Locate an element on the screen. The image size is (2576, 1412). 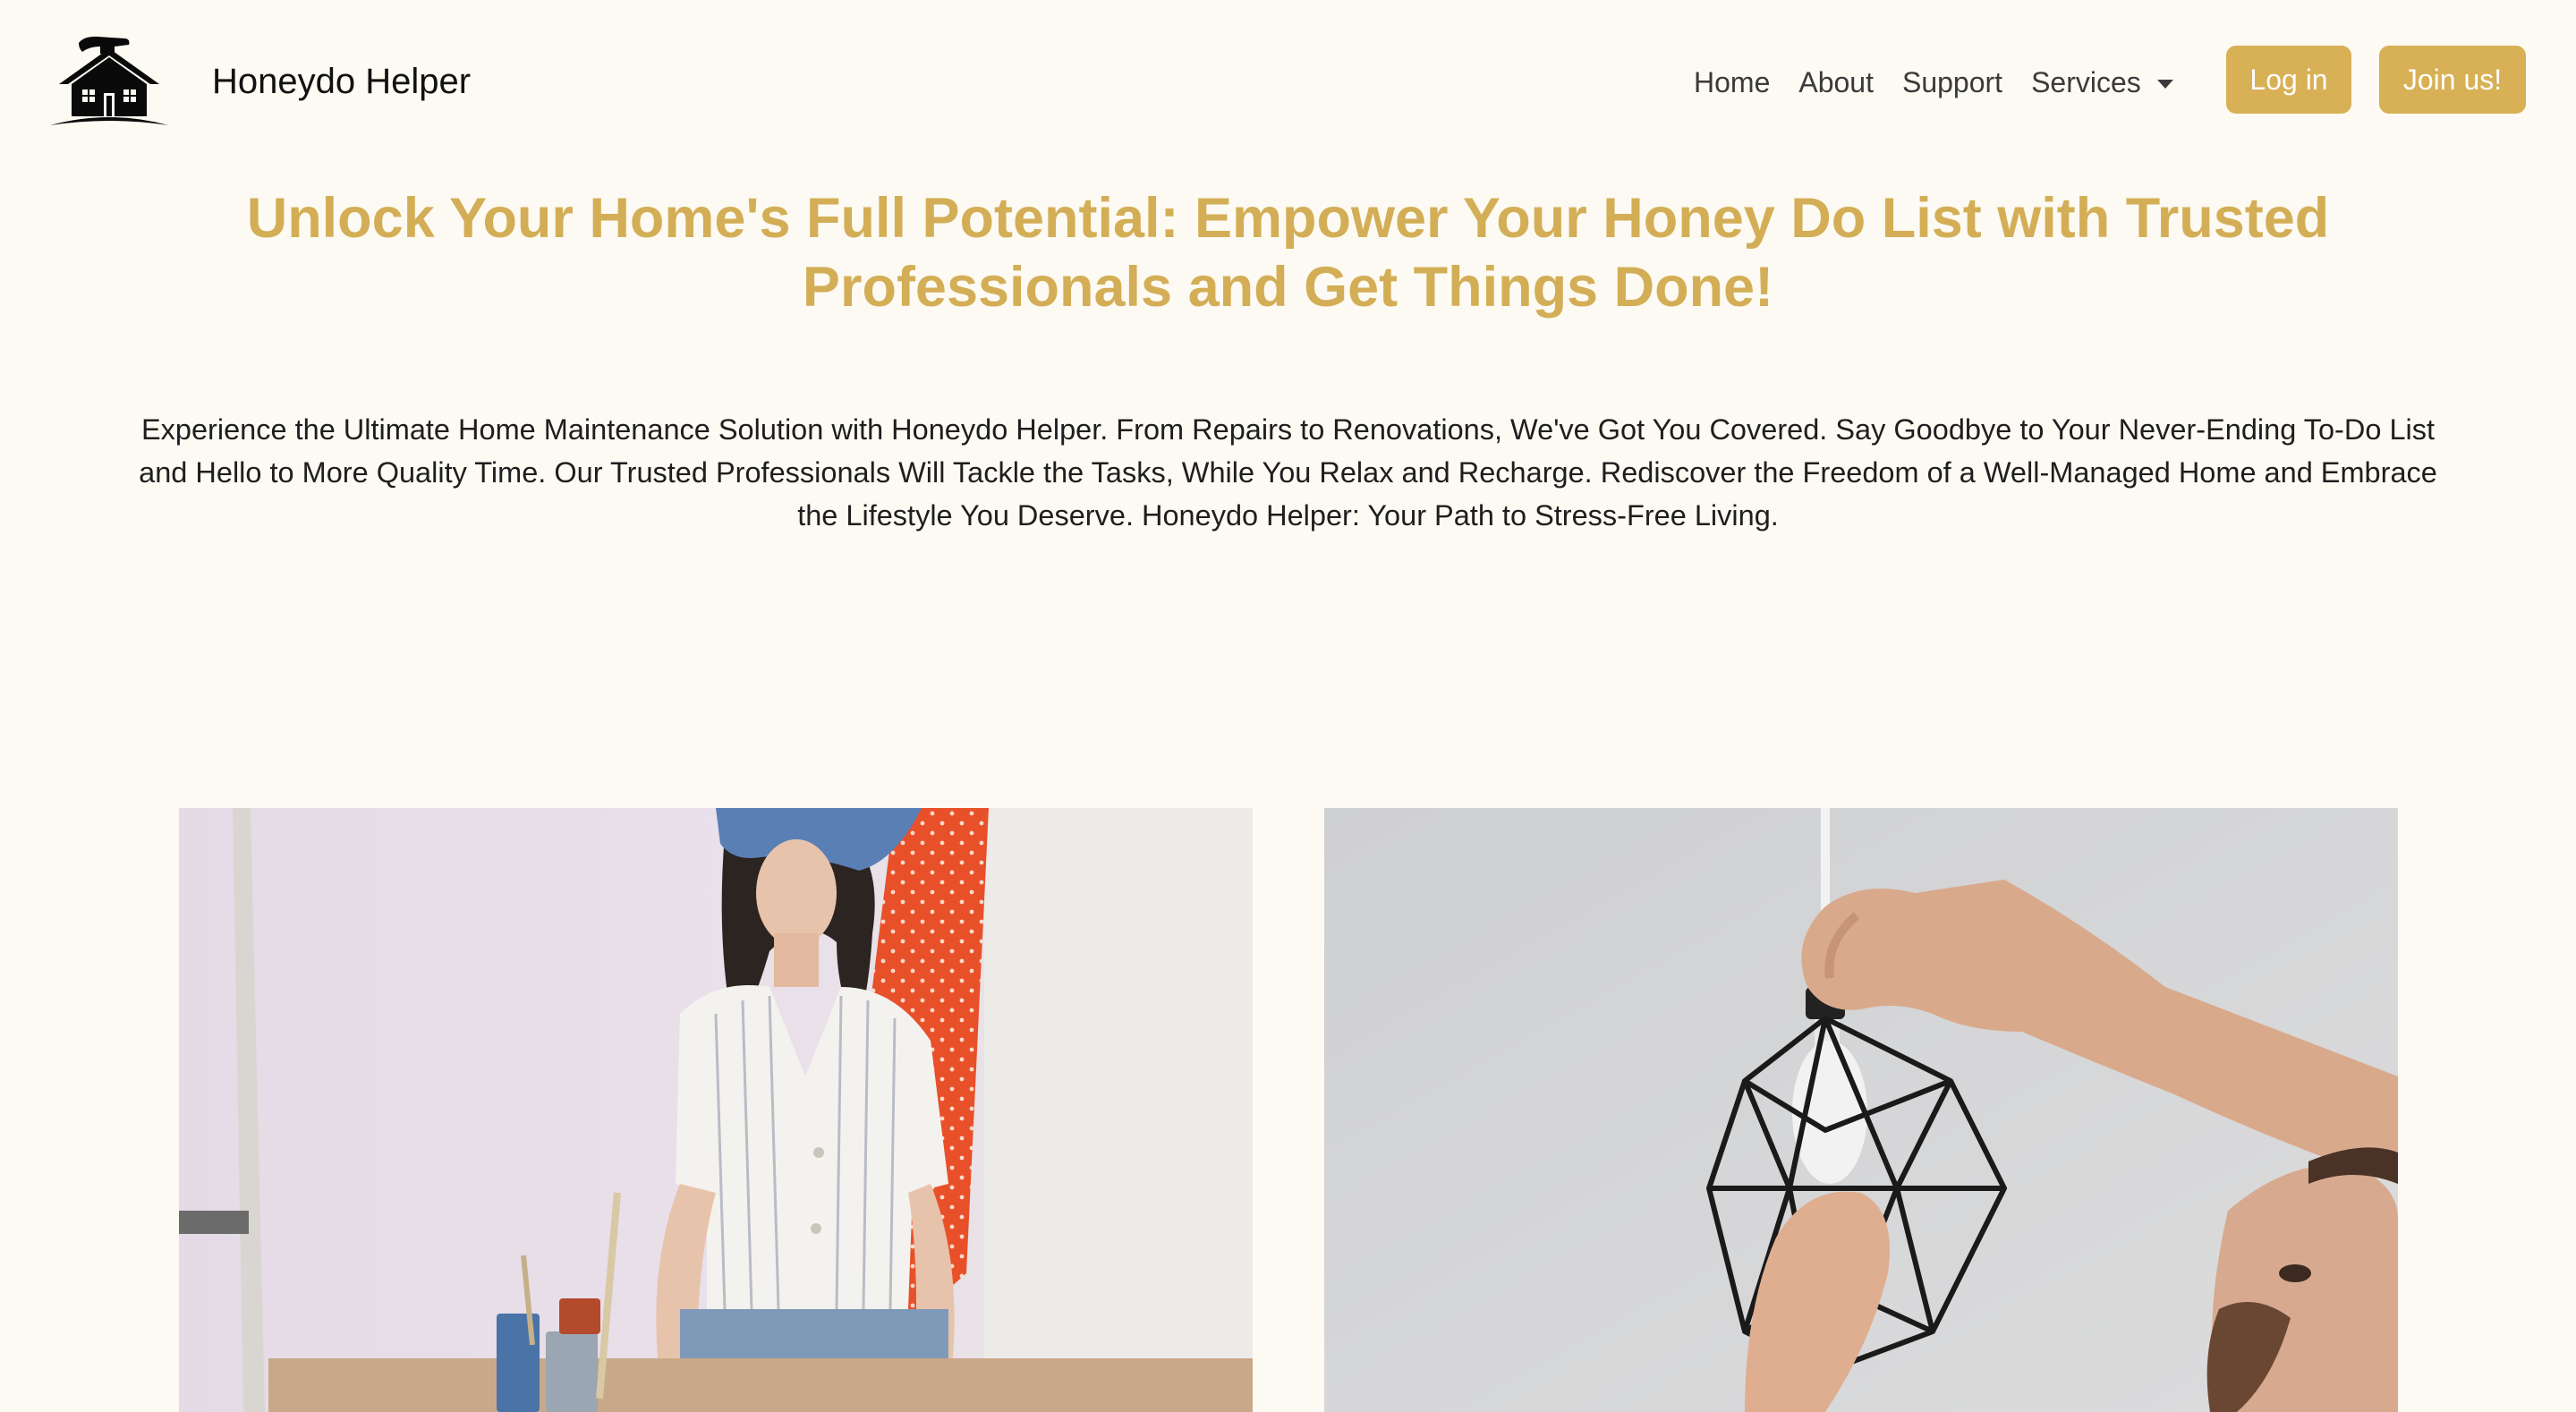
login-button: Log in is located at coordinates (2288, 80).